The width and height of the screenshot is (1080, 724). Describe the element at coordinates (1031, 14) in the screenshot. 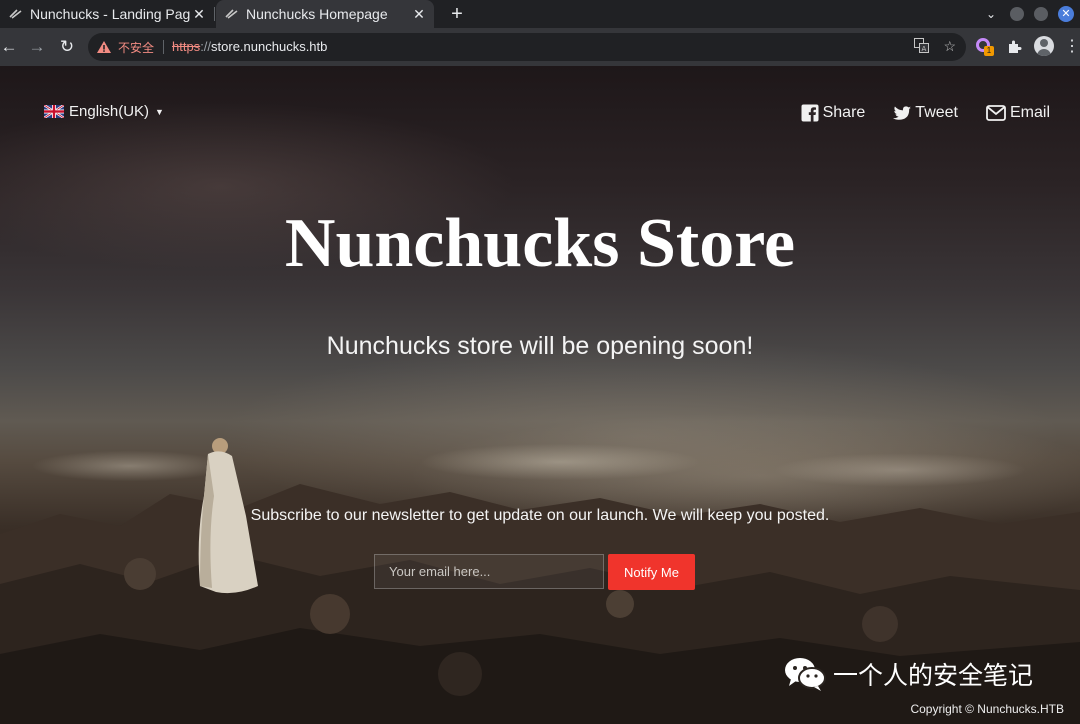

I see `window-controls: ⌄ ✕` at that location.